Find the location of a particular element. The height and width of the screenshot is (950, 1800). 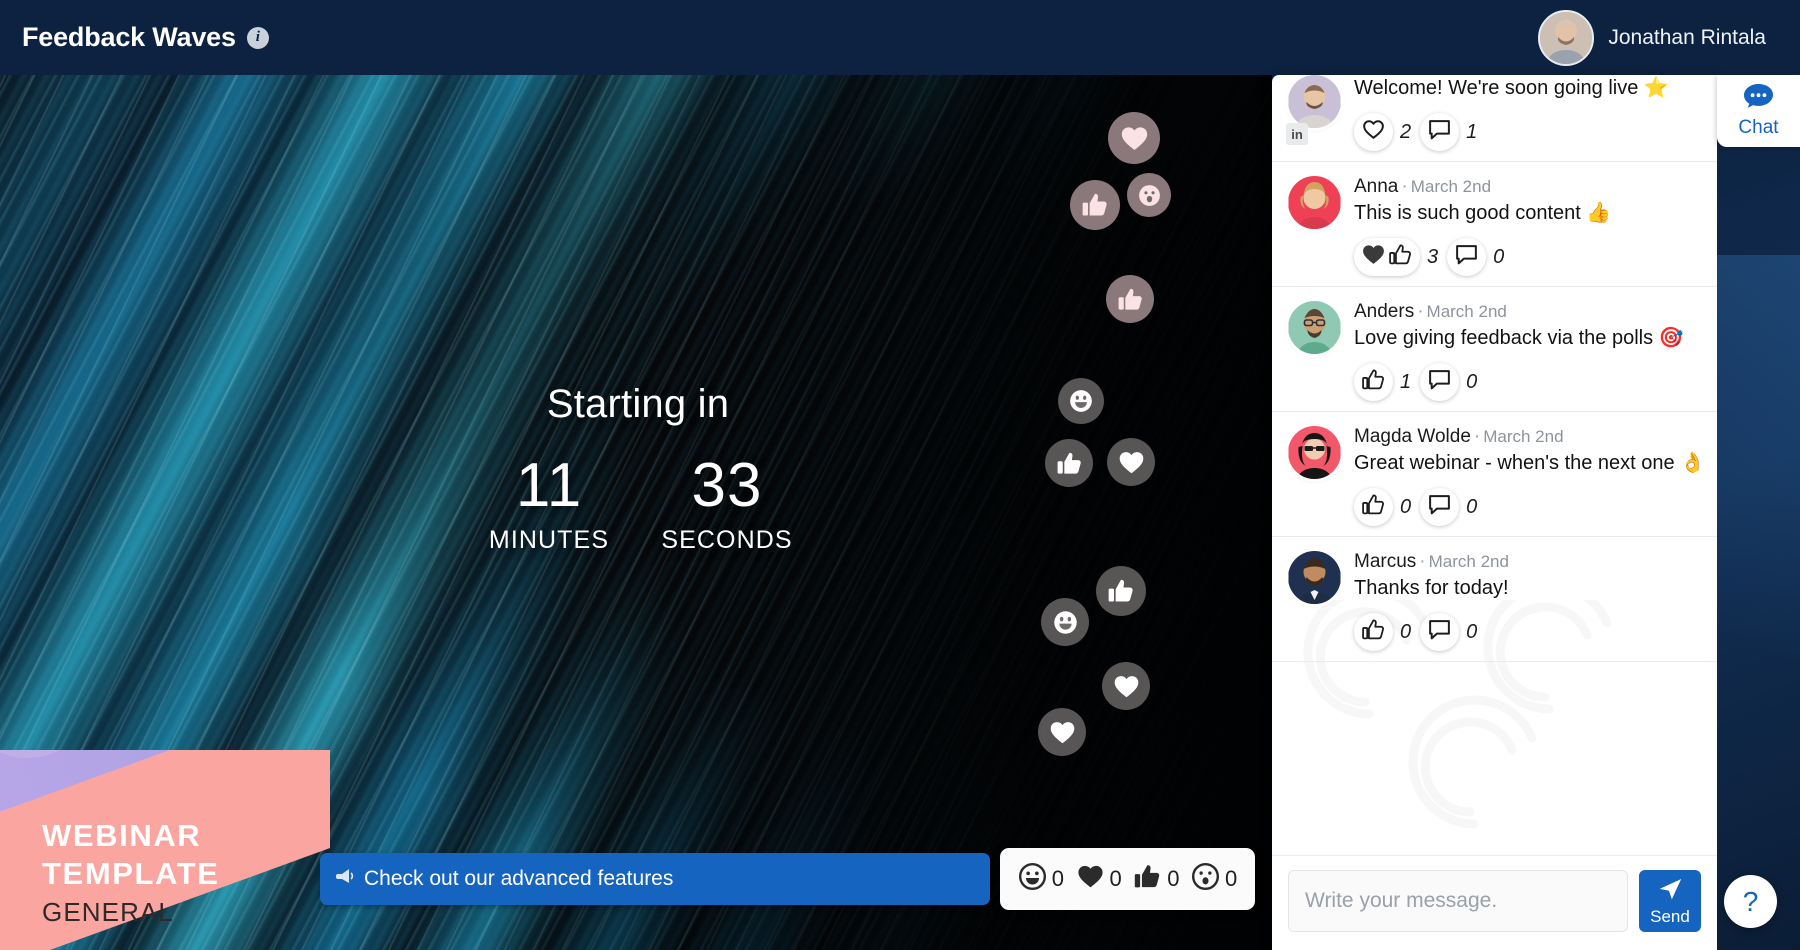

reaction-count: 2 is located at coordinates (1406, 131).